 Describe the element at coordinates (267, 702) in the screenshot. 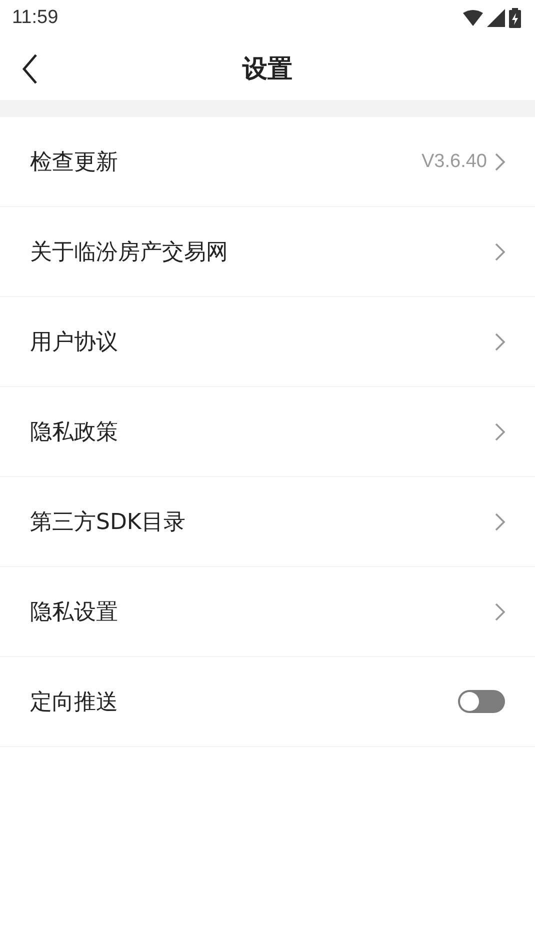

I see `settings-row: 定向推送` at that location.